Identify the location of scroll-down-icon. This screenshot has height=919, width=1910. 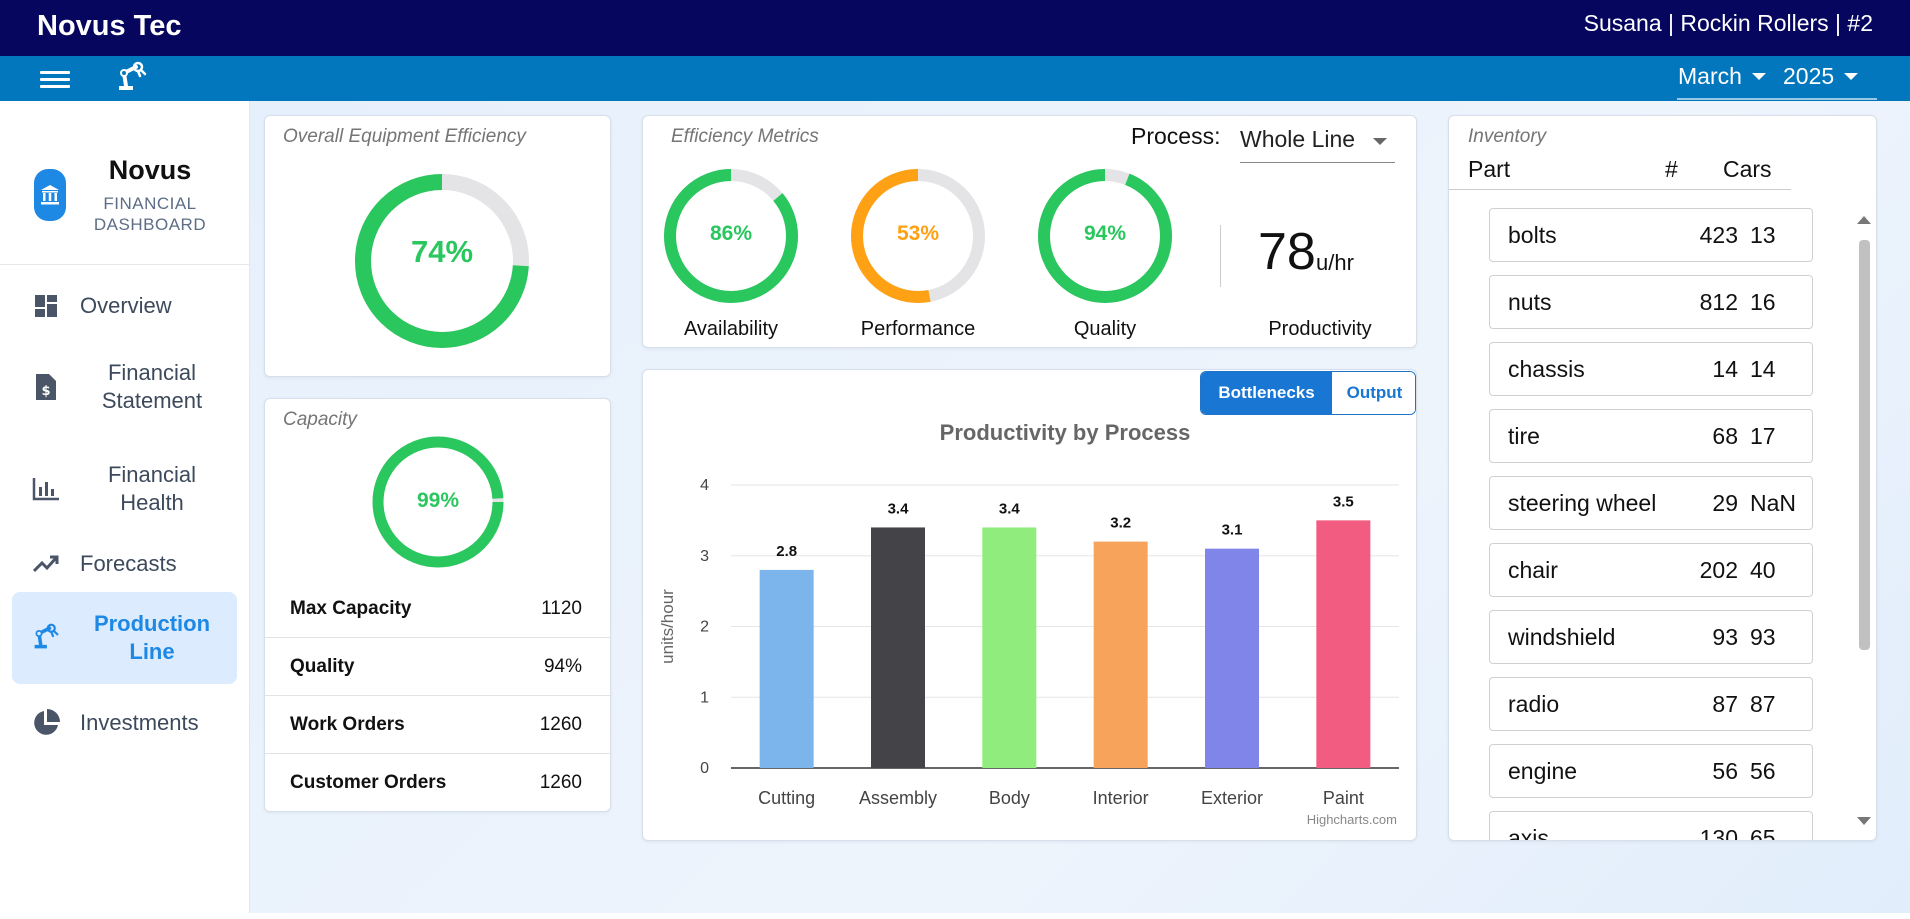
(1864, 821).